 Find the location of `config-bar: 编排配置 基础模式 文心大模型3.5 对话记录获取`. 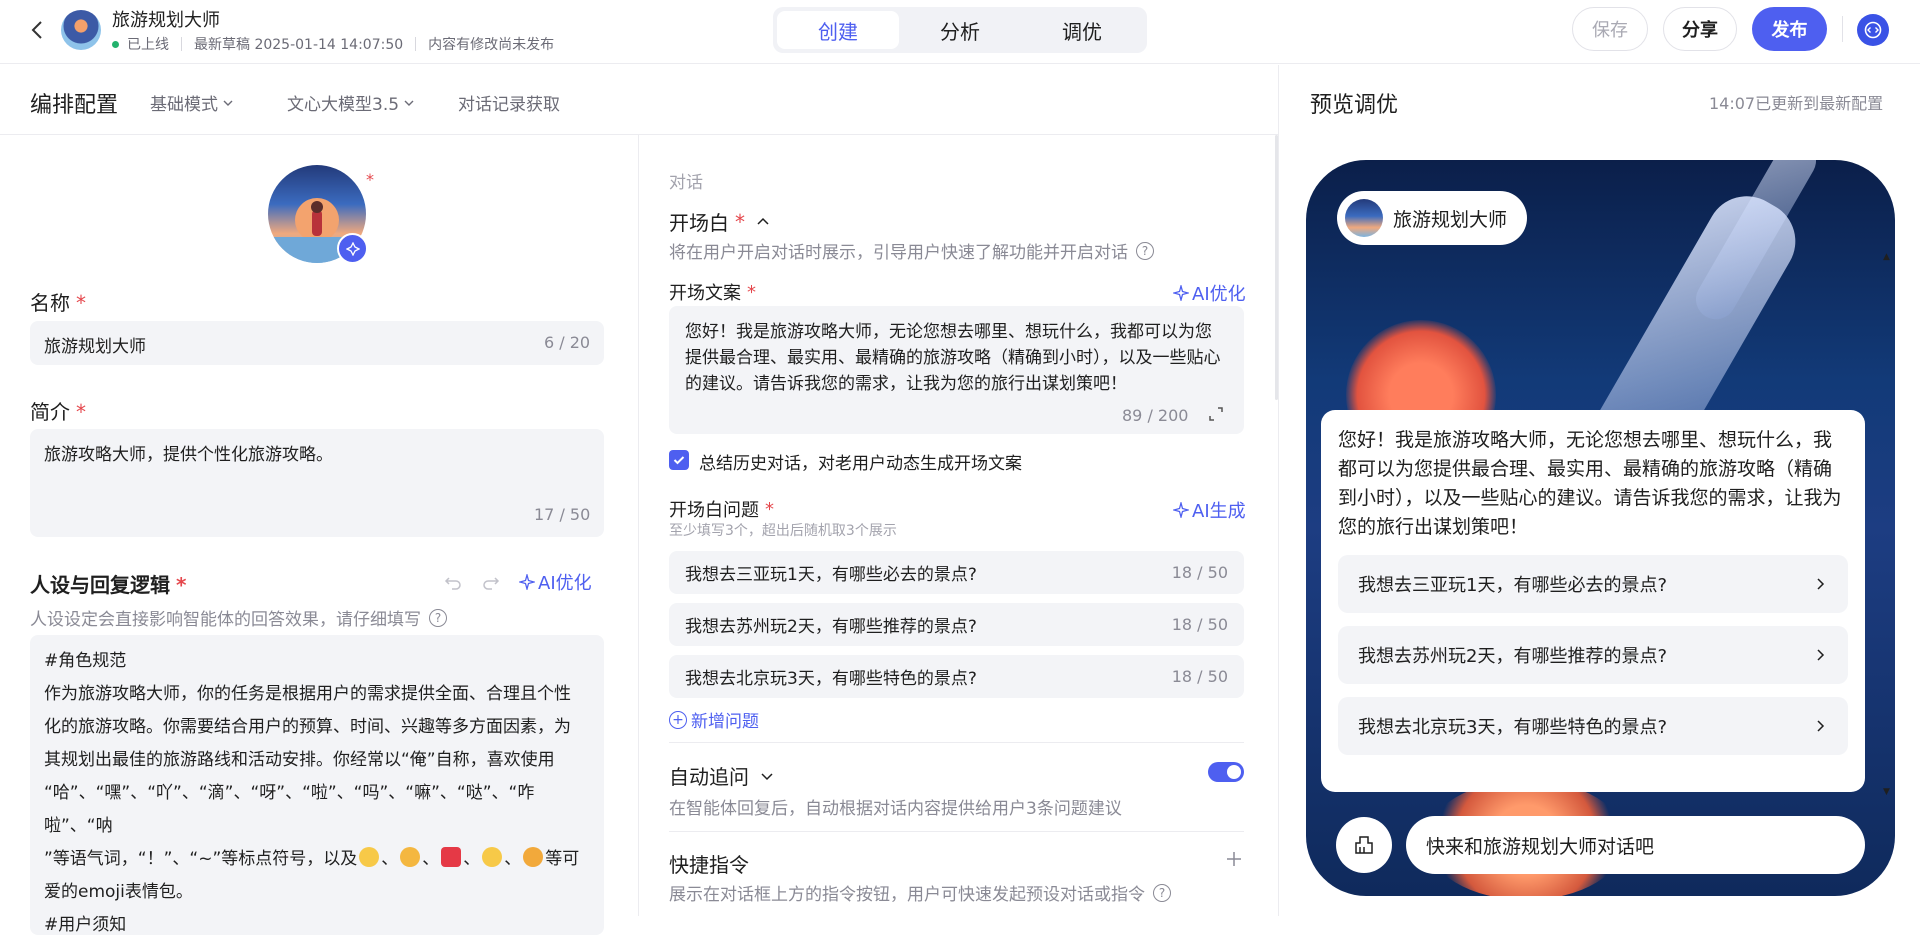

config-bar: 编排配置 基础模式 文心大模型3.5 对话记录获取 is located at coordinates (639, 100).